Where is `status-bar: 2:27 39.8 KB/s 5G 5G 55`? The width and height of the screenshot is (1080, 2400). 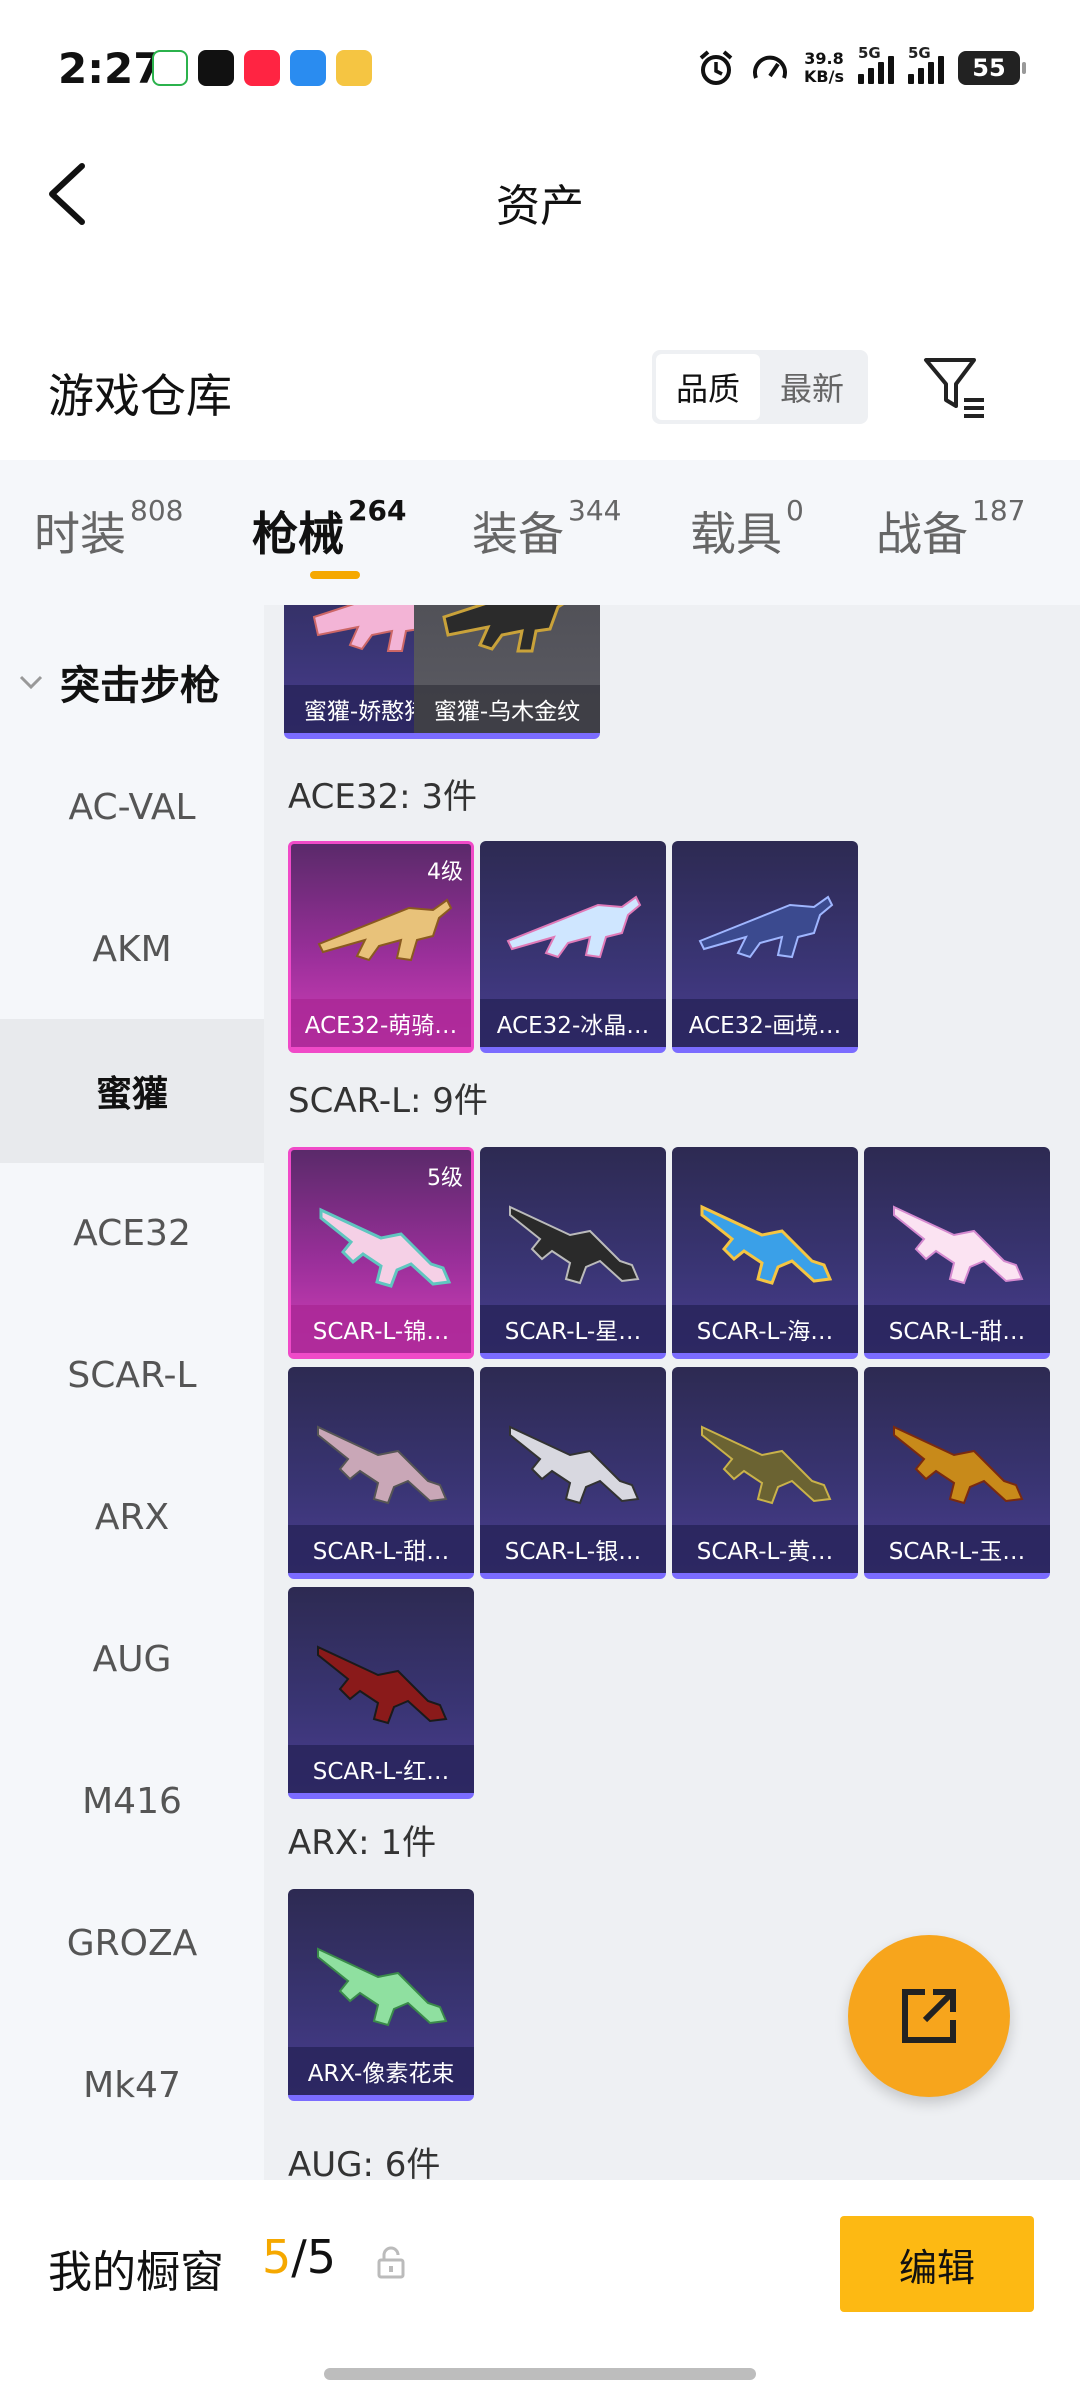
status-bar: 2:27 39.8 KB/s 5G 5G 55 is located at coordinates (540, 65).